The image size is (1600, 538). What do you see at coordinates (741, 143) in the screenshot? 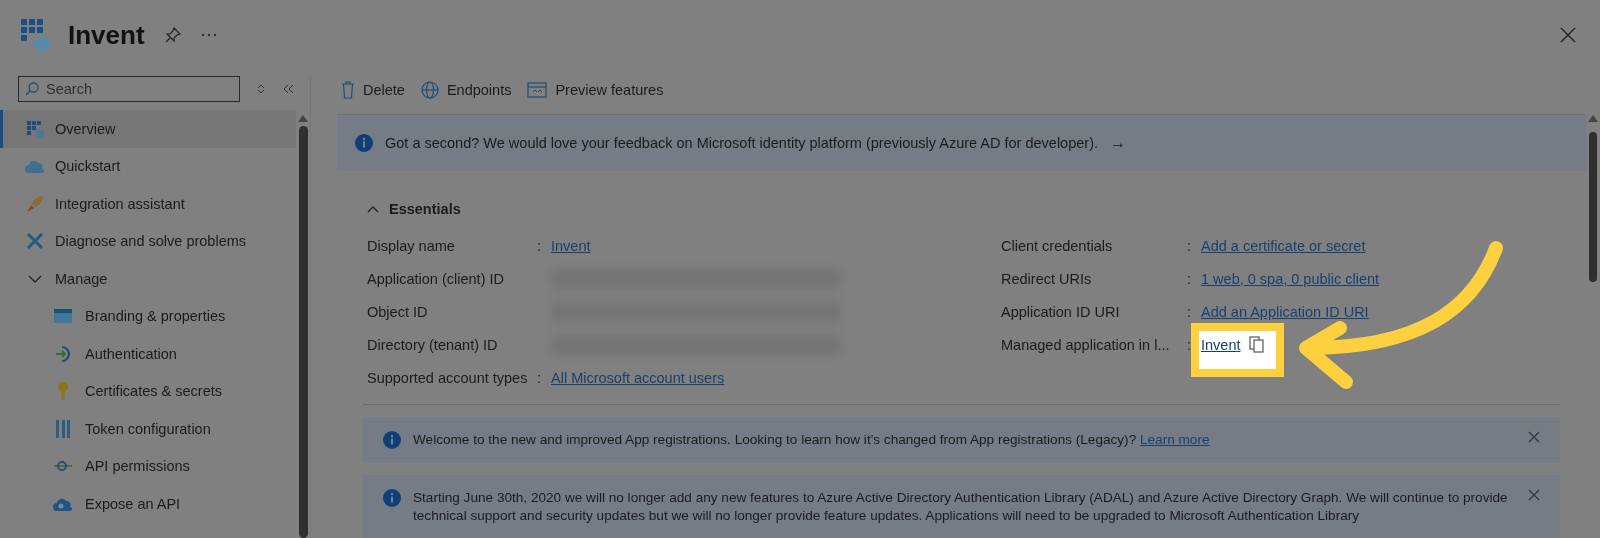
I see `banner-text: Got a second? We would love your feedback on Microsoft identity platform (previously Azure AD for developer).` at bounding box center [741, 143].